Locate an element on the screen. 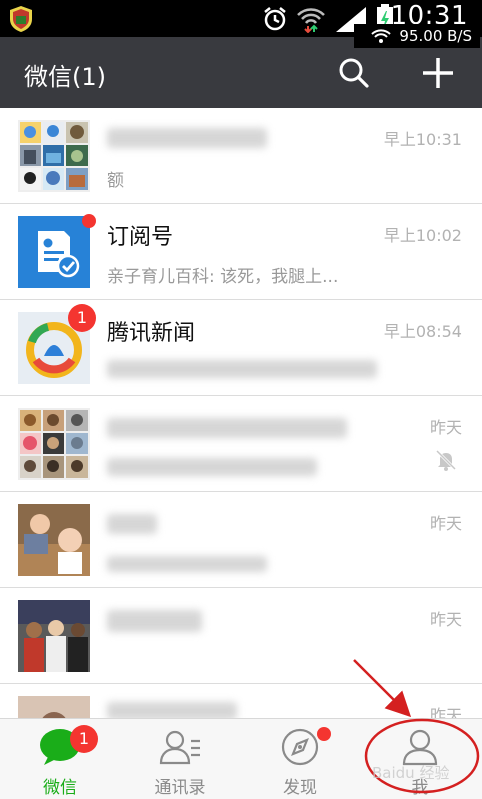 The height and width of the screenshot is (799, 482). subscription-avatar is located at coordinates (57, 251).